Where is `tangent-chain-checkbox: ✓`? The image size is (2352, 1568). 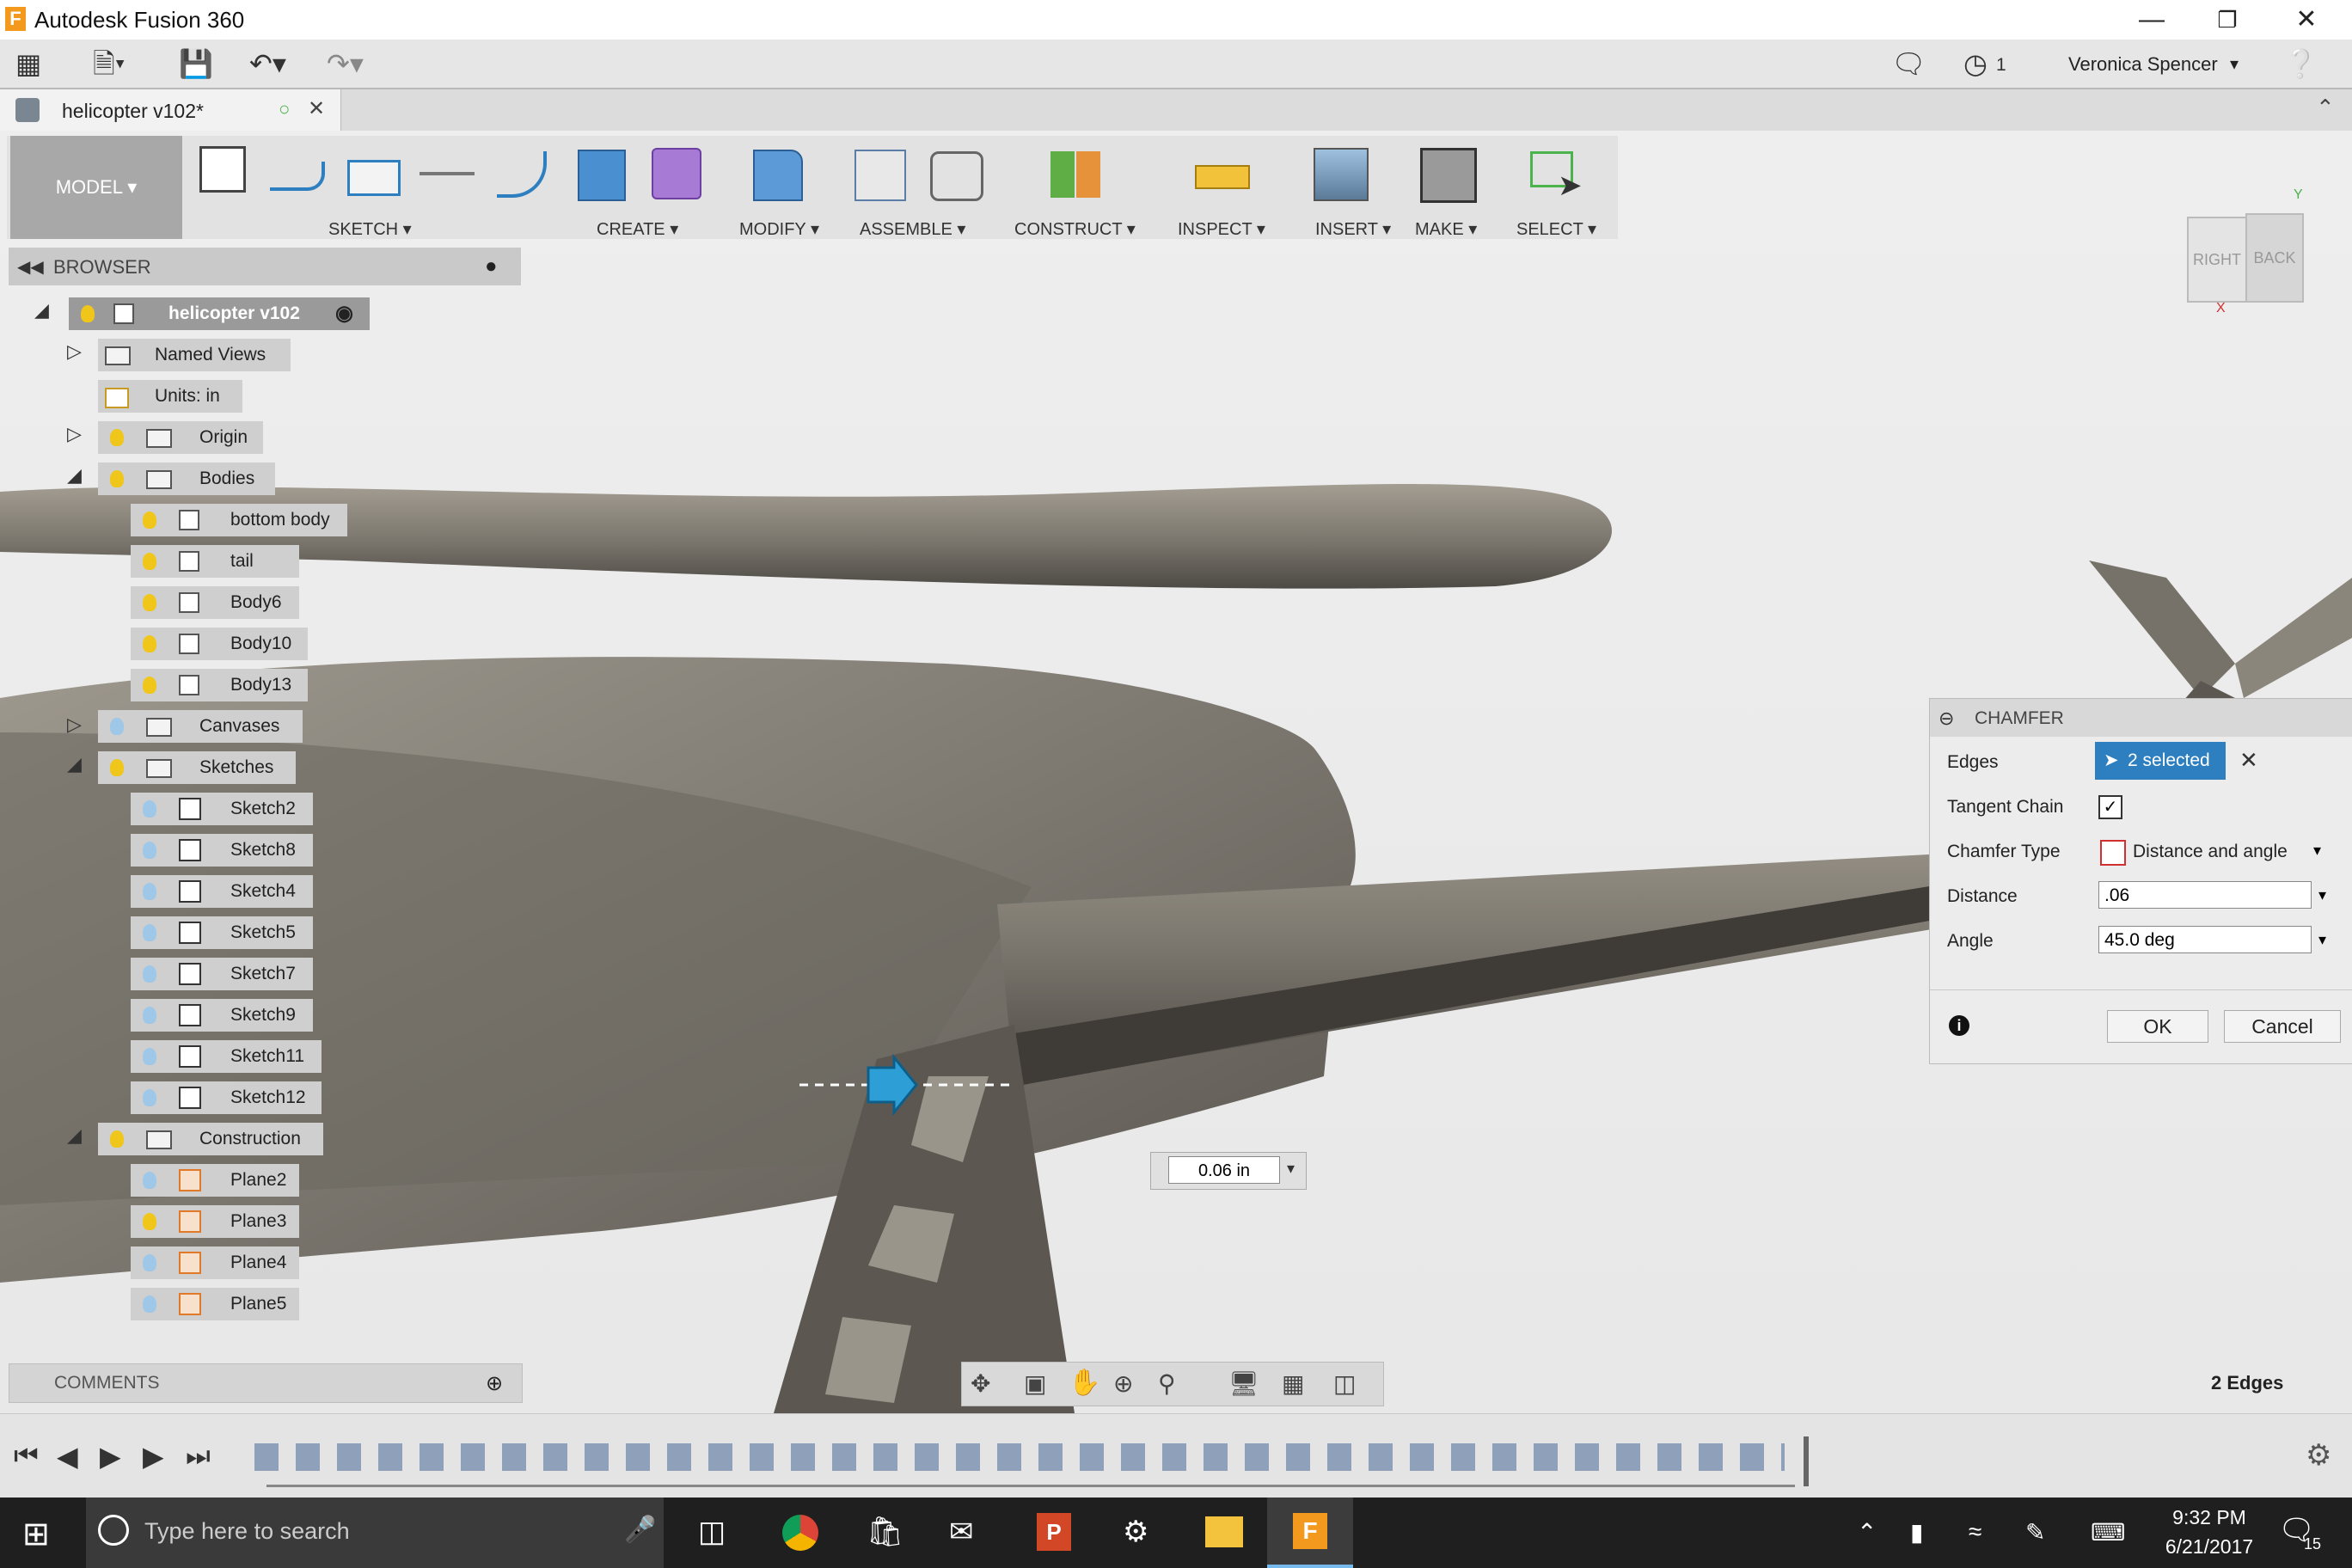
tangent-chain-checkbox: ✓ is located at coordinates (2110, 807).